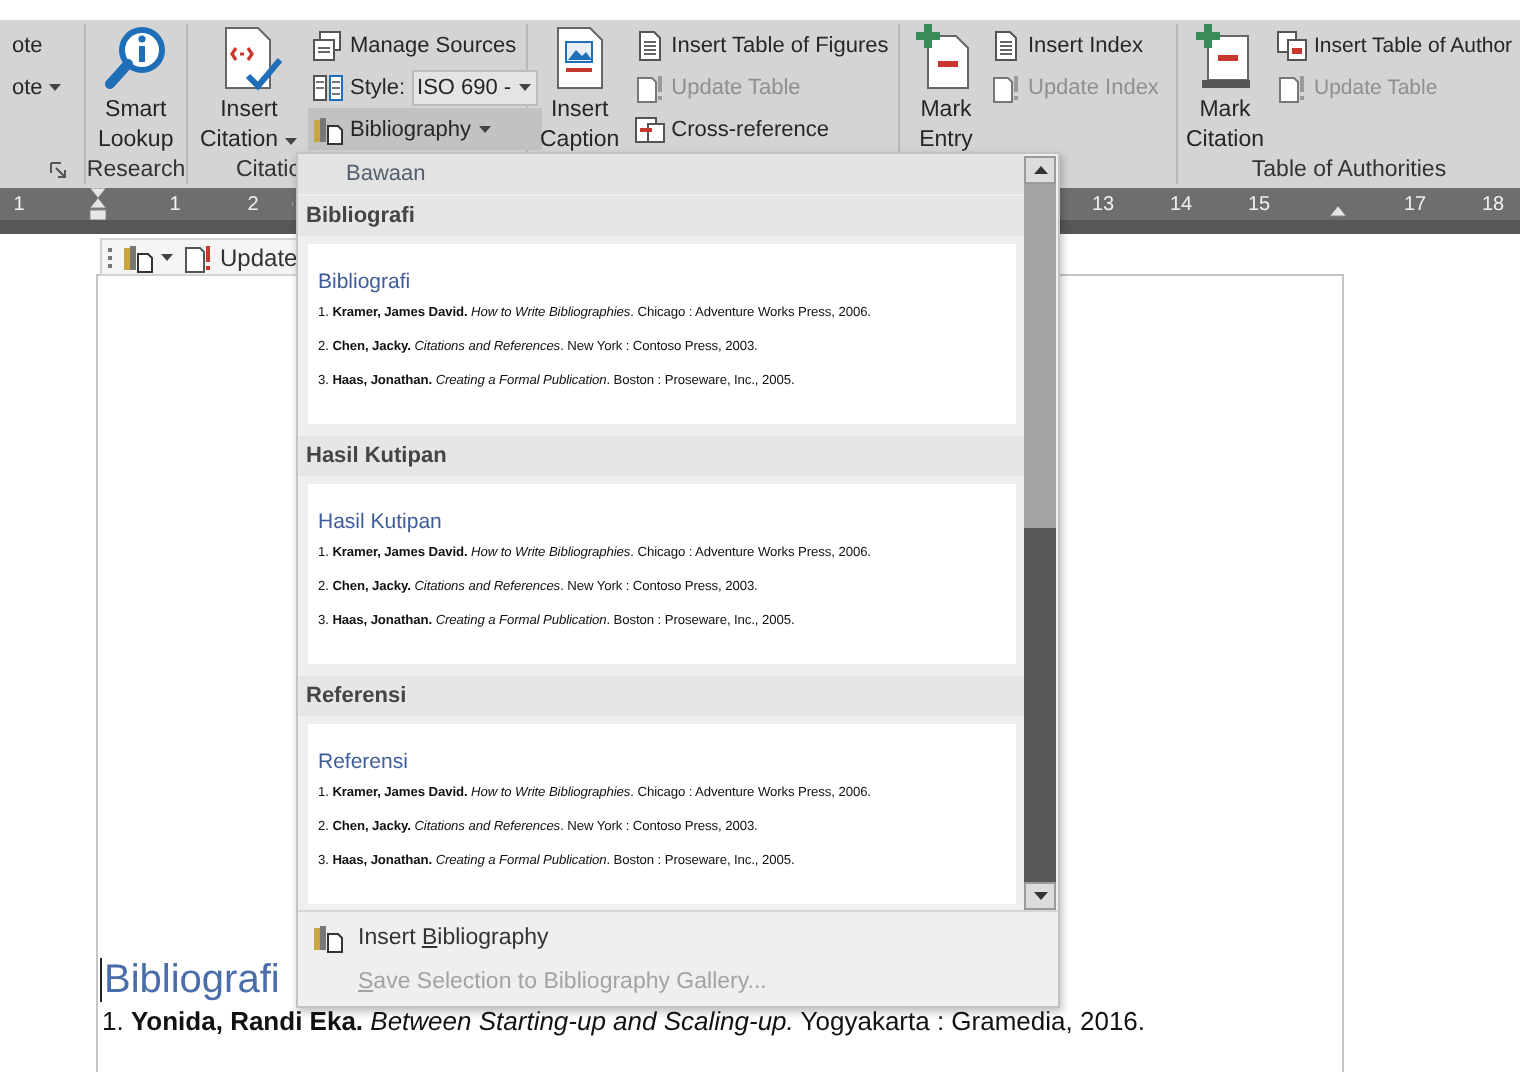  What do you see at coordinates (946, 90) in the screenshot?
I see `ribbon-button: Mark Entry` at bounding box center [946, 90].